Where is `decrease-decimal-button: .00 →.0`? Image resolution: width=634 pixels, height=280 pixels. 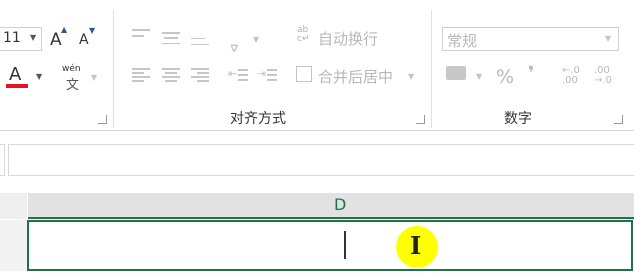 decrease-decimal-button: .00 →.0 is located at coordinates (606, 77).